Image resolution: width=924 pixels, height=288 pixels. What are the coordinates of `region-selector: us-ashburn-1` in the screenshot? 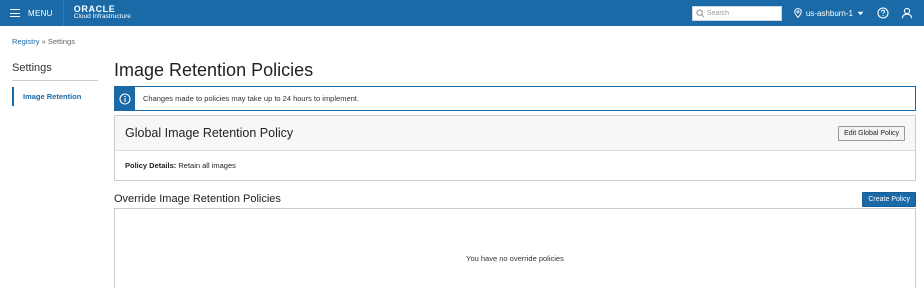 It's located at (829, 13).